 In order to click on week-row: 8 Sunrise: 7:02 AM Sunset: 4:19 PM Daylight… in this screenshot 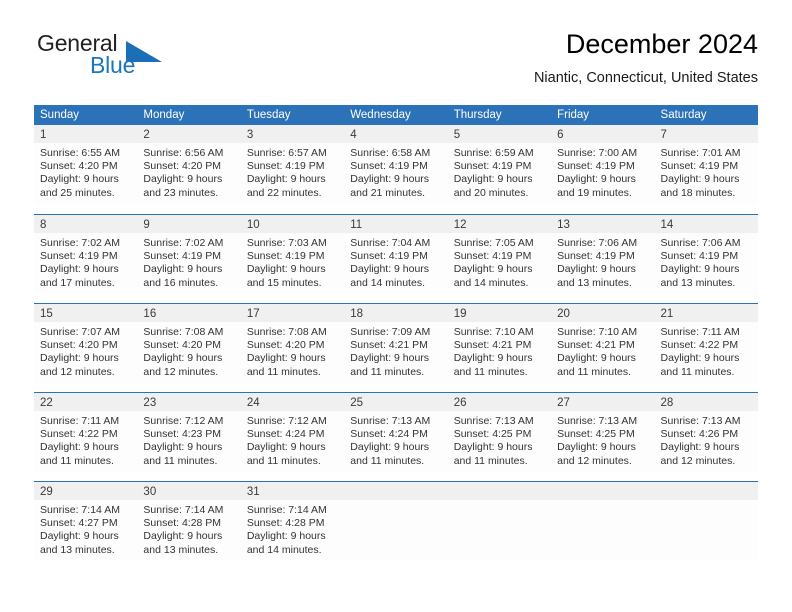, I will do `click(396, 254)`.